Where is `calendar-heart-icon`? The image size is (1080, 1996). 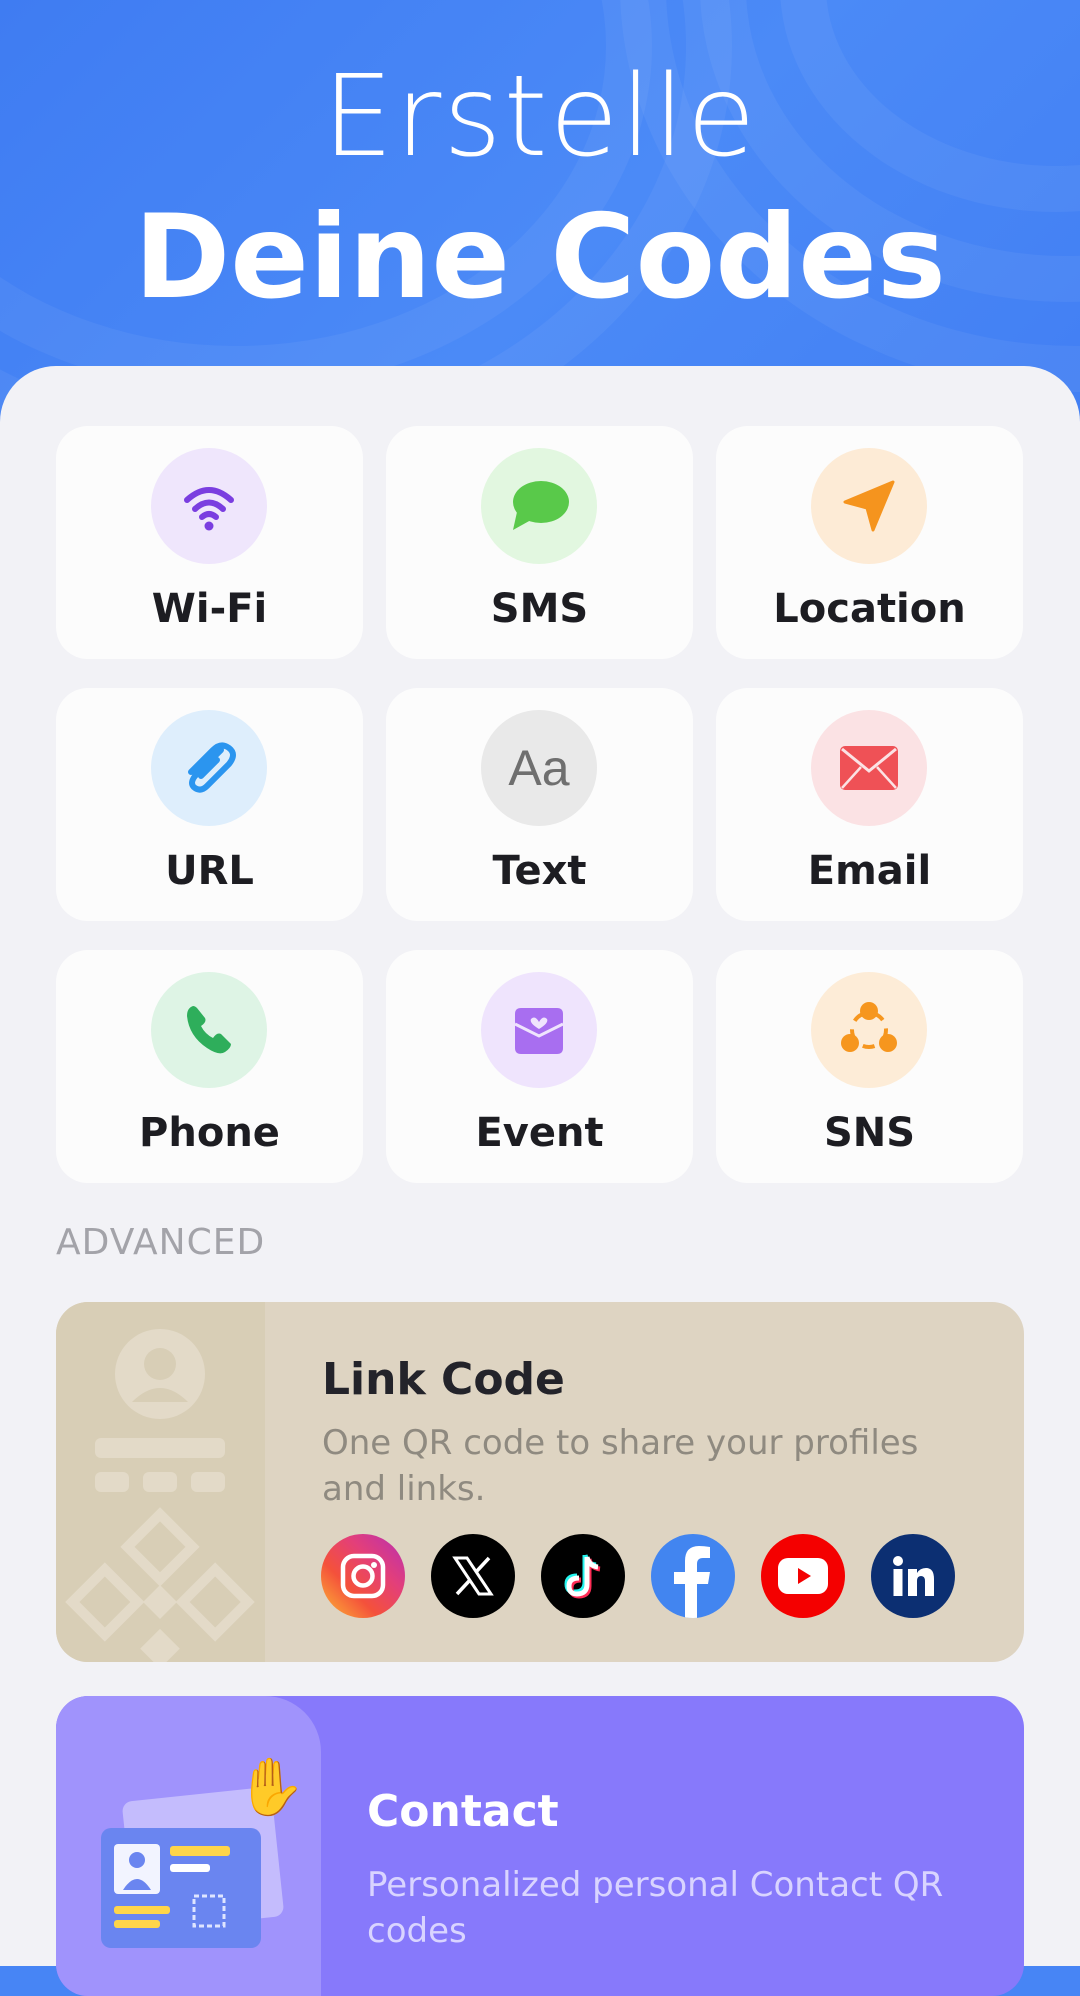
calendar-heart-icon is located at coordinates (539, 1030).